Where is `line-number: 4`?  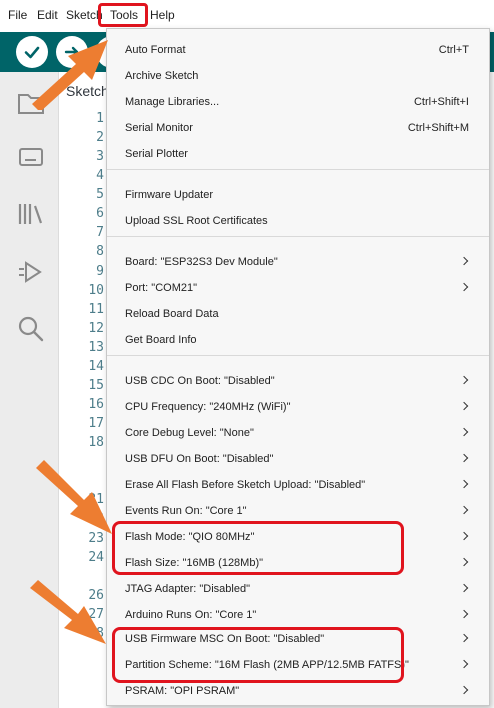
line-number: 4 is located at coordinates (100, 176).